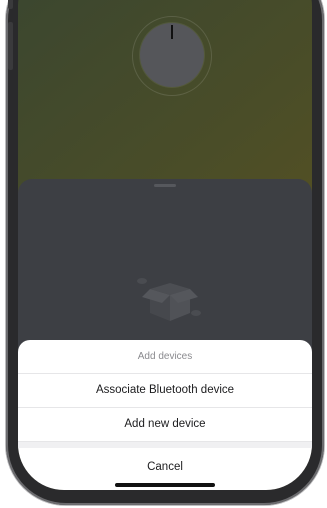  Describe the element at coordinates (165, 485) in the screenshot. I see `home-indicator` at that location.